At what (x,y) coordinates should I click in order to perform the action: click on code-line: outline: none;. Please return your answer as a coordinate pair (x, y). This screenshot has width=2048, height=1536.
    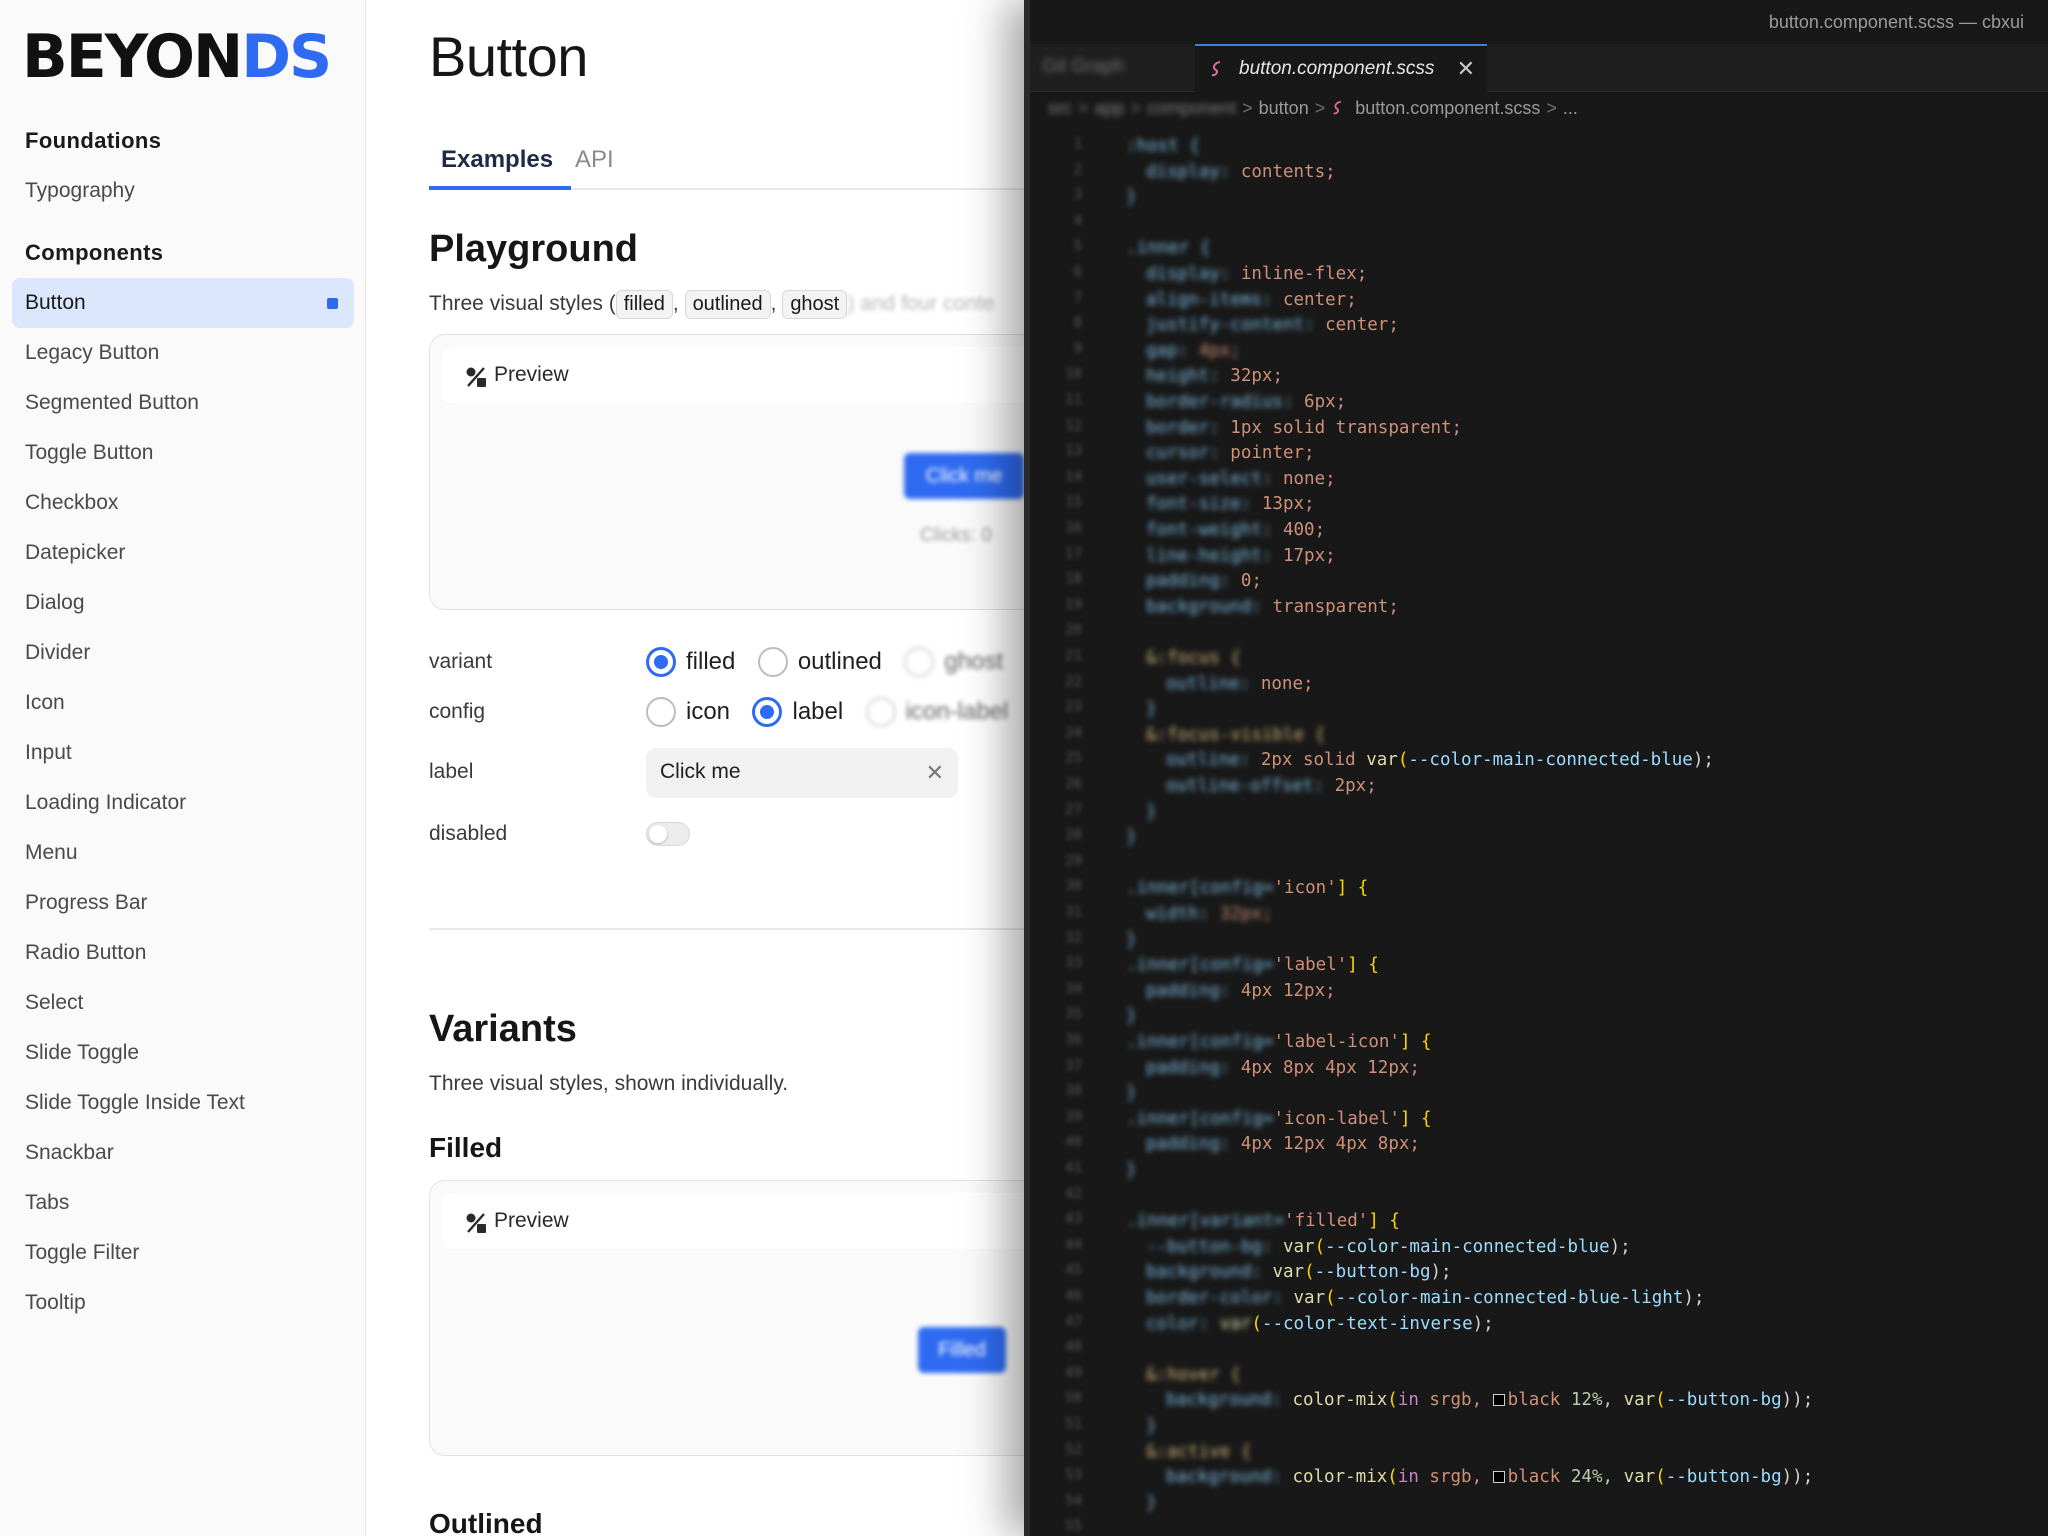
    Looking at the image, I should click on (1240, 683).